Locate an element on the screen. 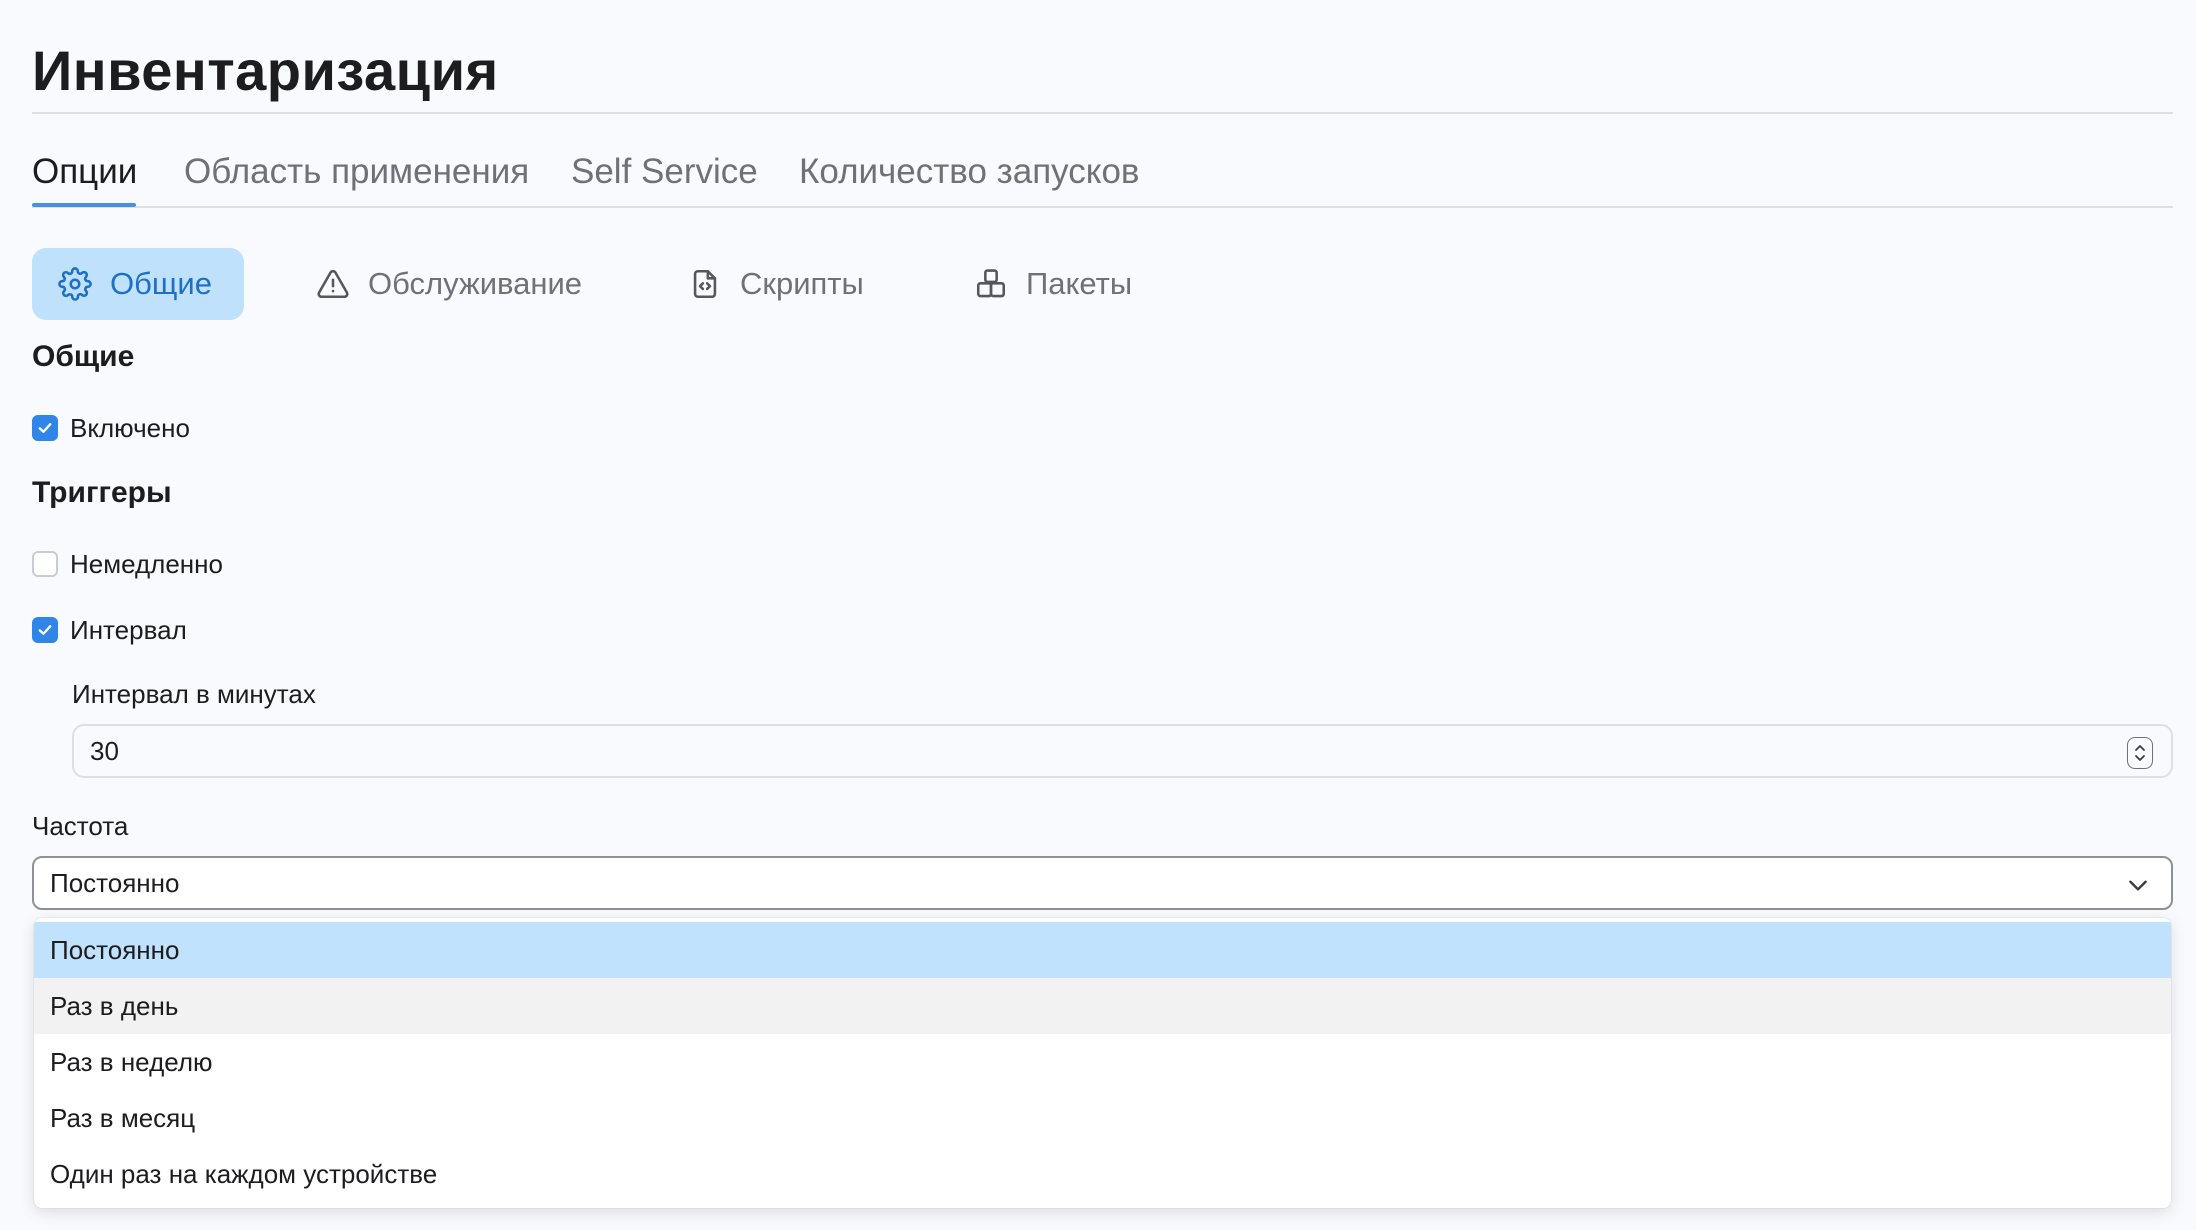 The height and width of the screenshot is (1230, 2196). enabled-label: Включено is located at coordinates (130, 427).